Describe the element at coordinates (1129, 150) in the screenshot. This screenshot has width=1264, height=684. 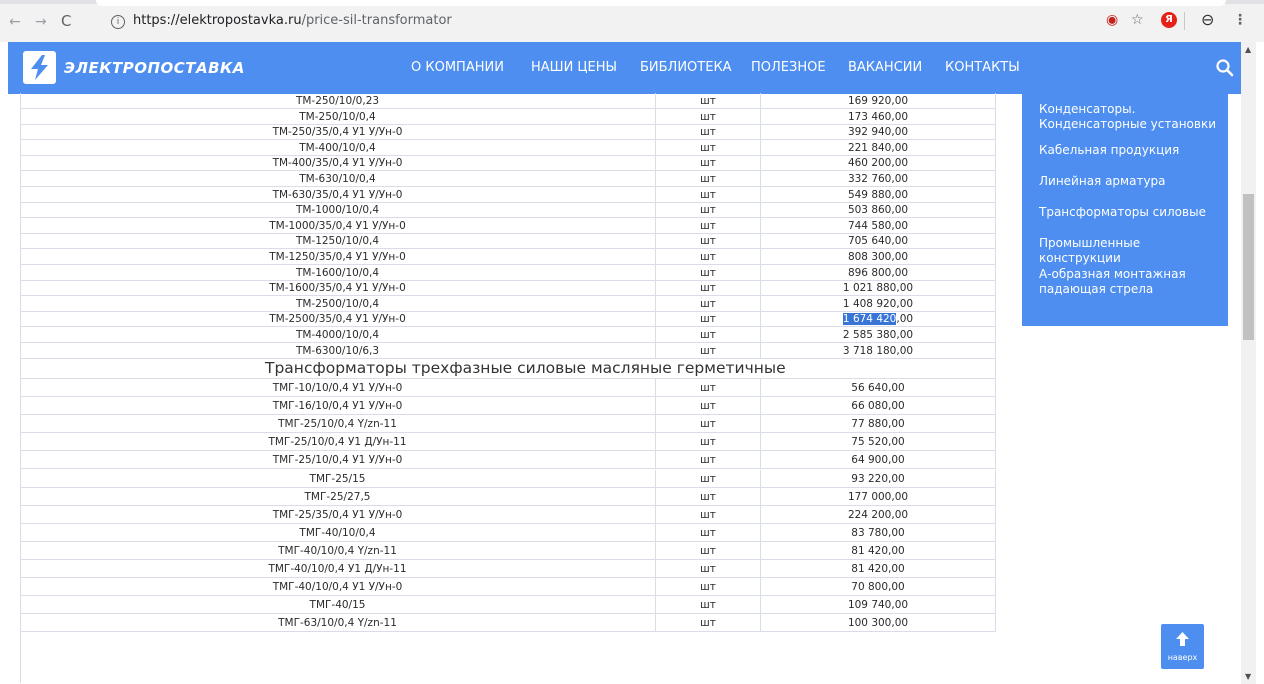
I see `sidebar-item-cables: Кабельная продукция` at that location.